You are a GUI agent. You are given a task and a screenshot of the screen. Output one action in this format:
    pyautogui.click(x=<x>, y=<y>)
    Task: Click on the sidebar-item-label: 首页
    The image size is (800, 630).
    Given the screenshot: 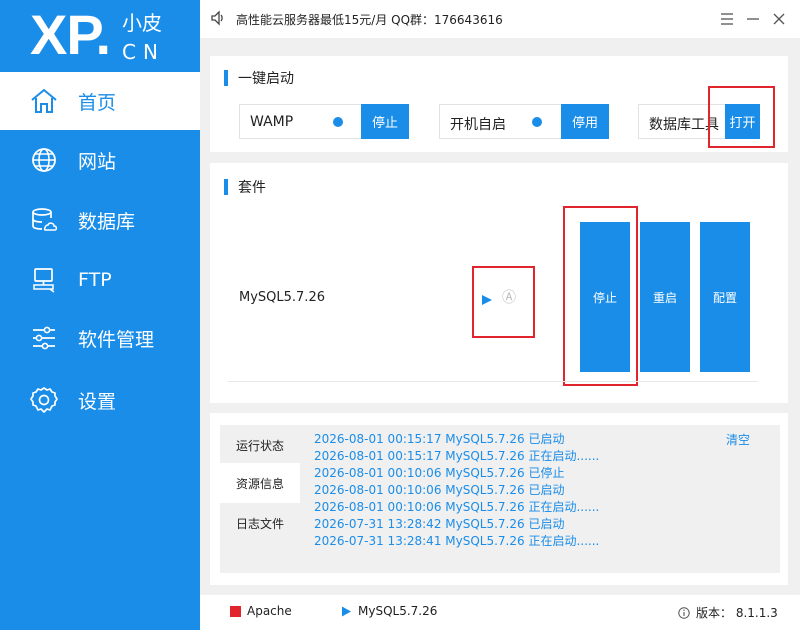 What is the action you would take?
    pyautogui.click(x=97, y=102)
    